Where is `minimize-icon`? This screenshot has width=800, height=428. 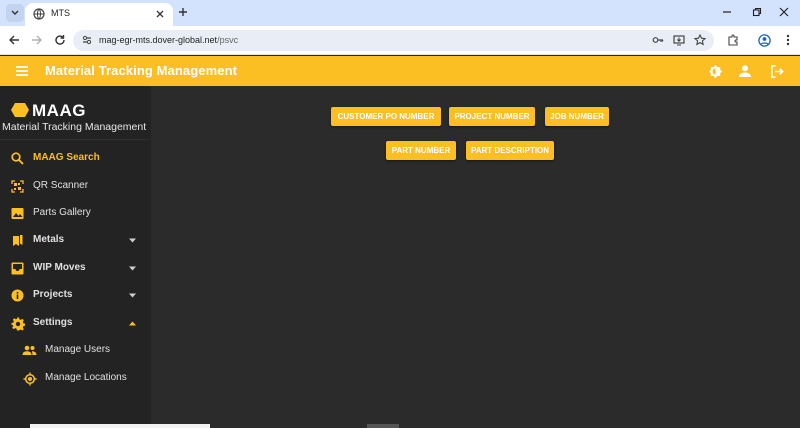
minimize-icon is located at coordinates (727, 12).